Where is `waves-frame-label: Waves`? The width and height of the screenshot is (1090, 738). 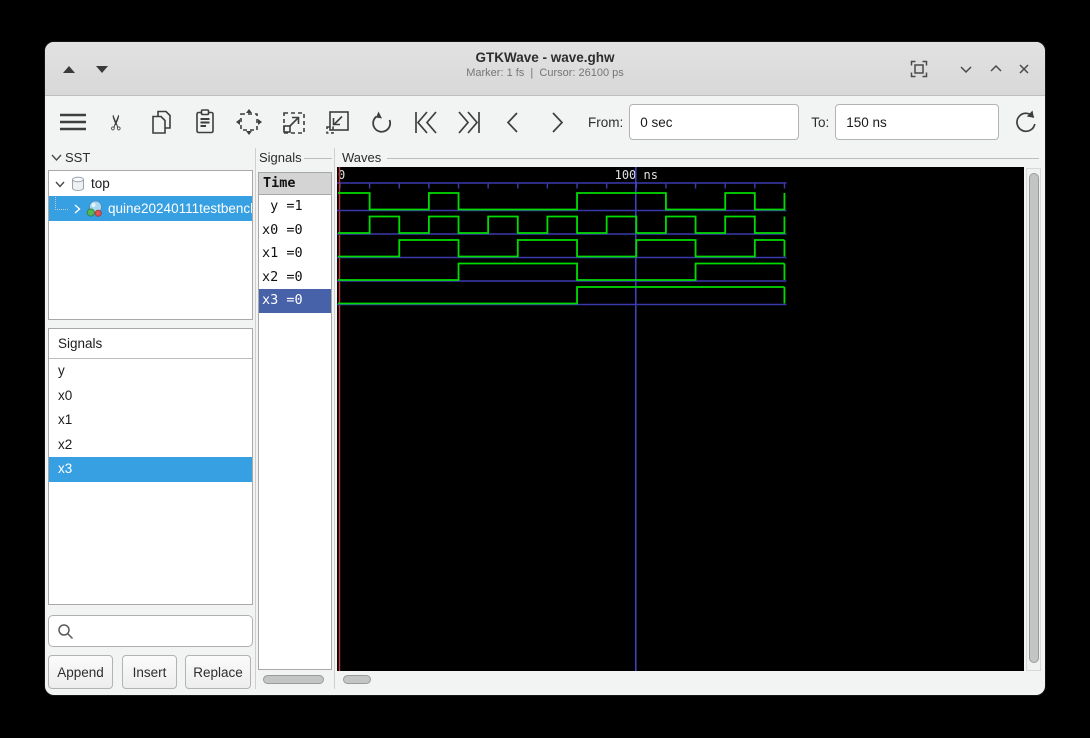
waves-frame-label: Waves is located at coordinates (362, 157).